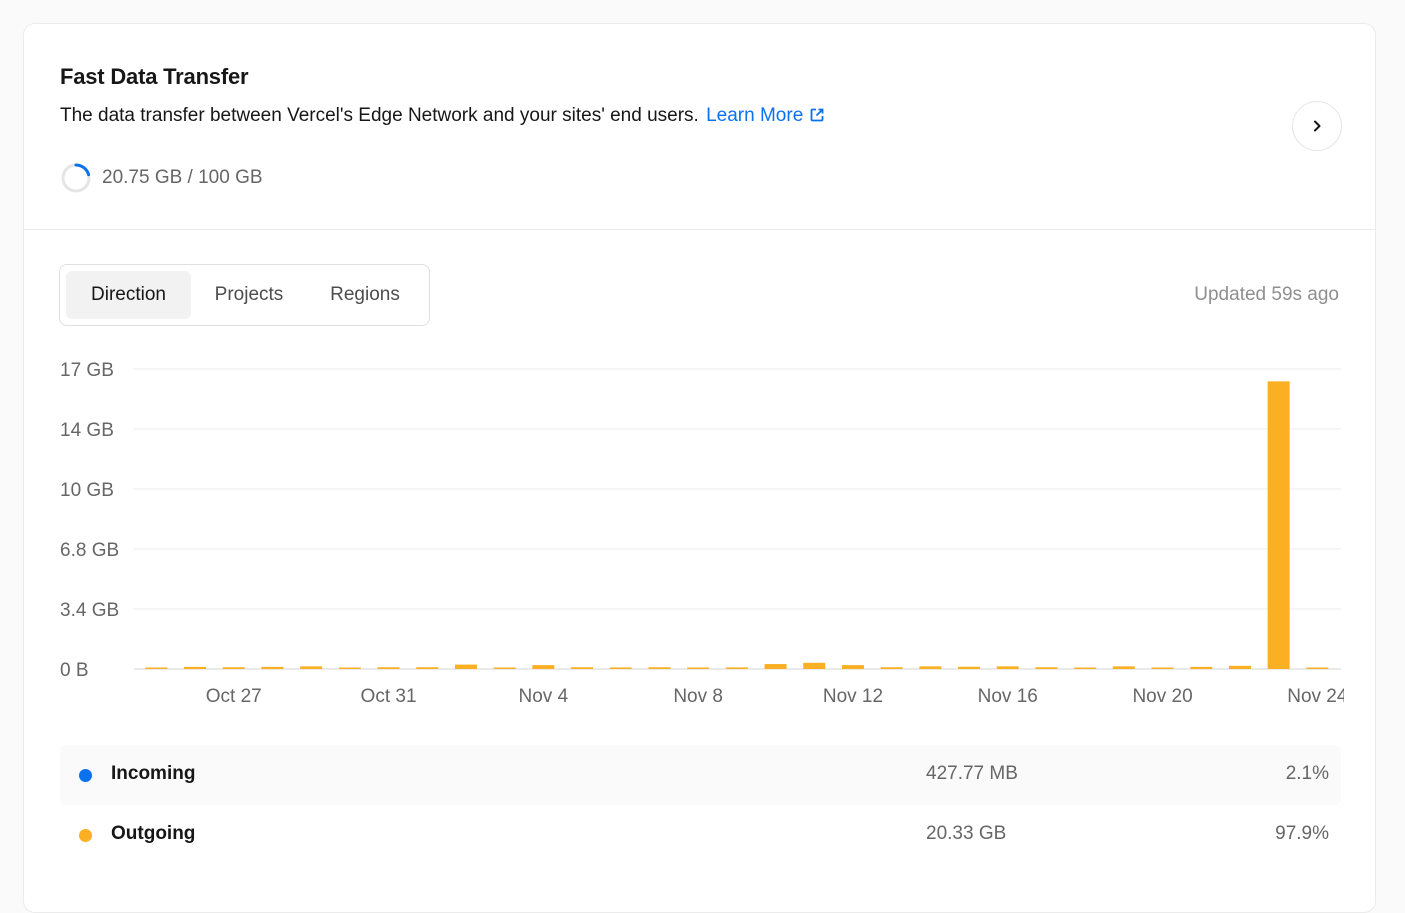 The width and height of the screenshot is (1405, 913). I want to click on y-tick-label: 6.8 GB, so click(89, 550).